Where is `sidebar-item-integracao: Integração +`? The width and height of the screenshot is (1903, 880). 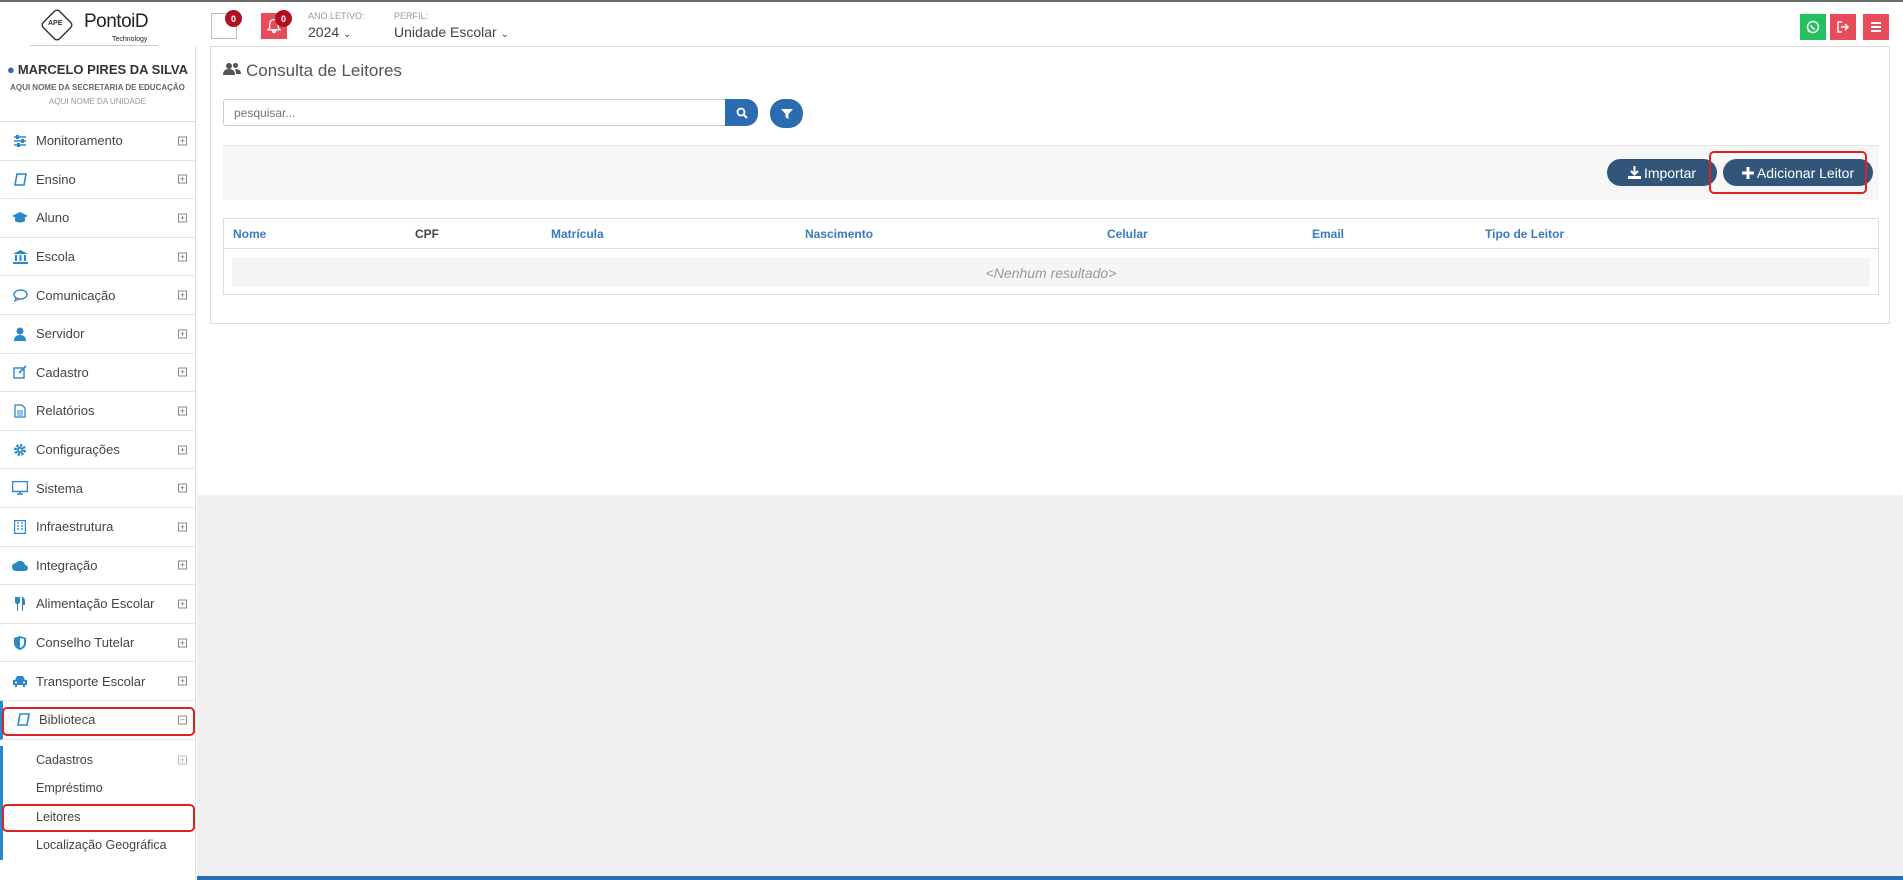 sidebar-item-integracao: Integração + is located at coordinates (97, 566).